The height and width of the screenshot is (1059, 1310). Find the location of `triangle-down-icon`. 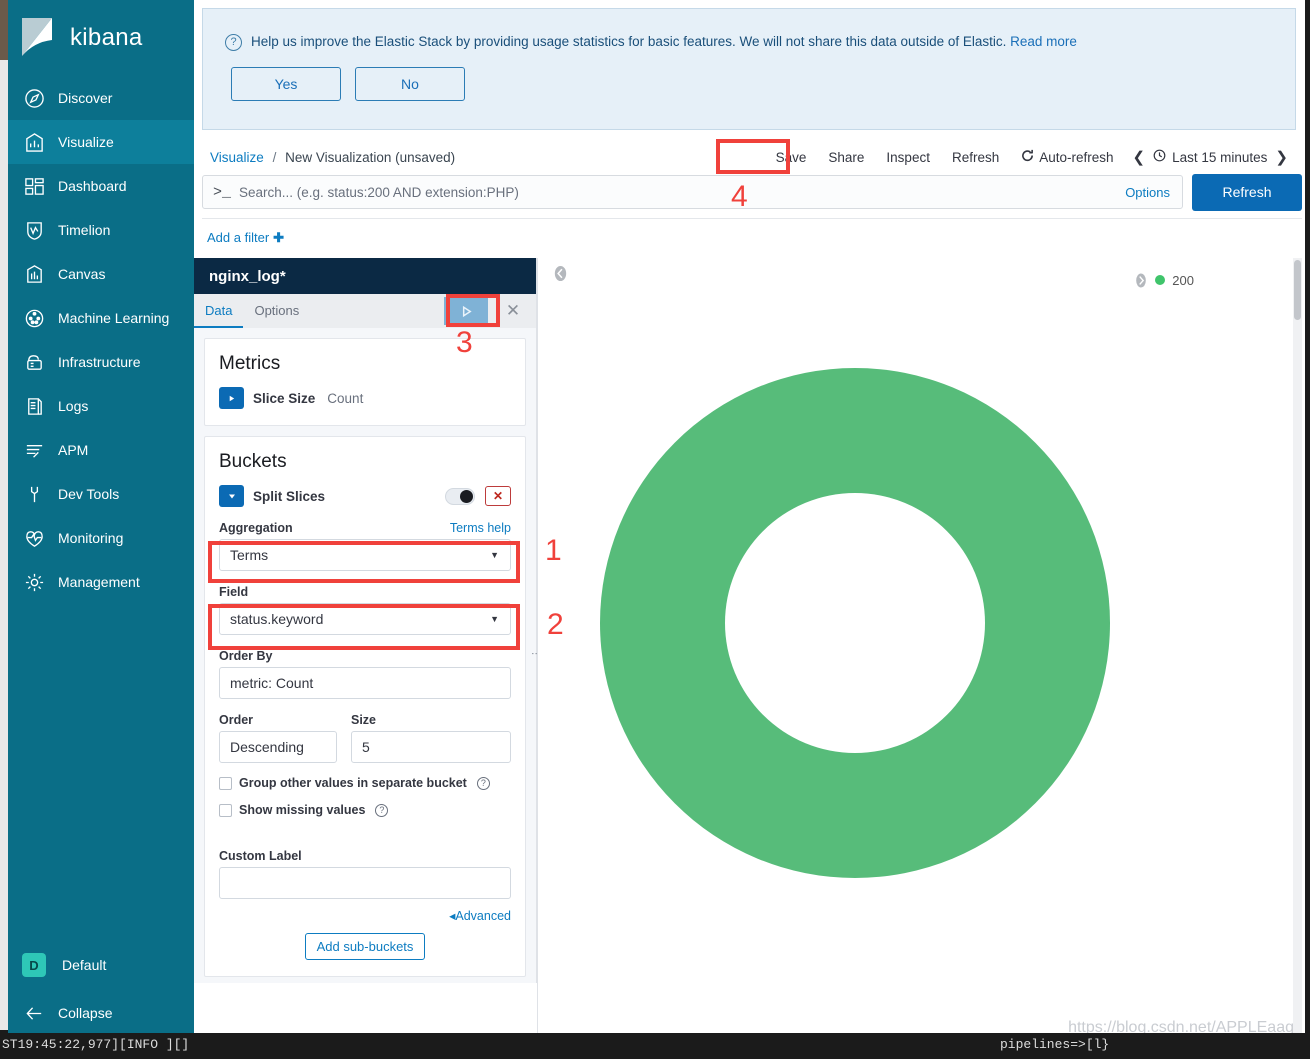

triangle-down-icon is located at coordinates (231, 496).